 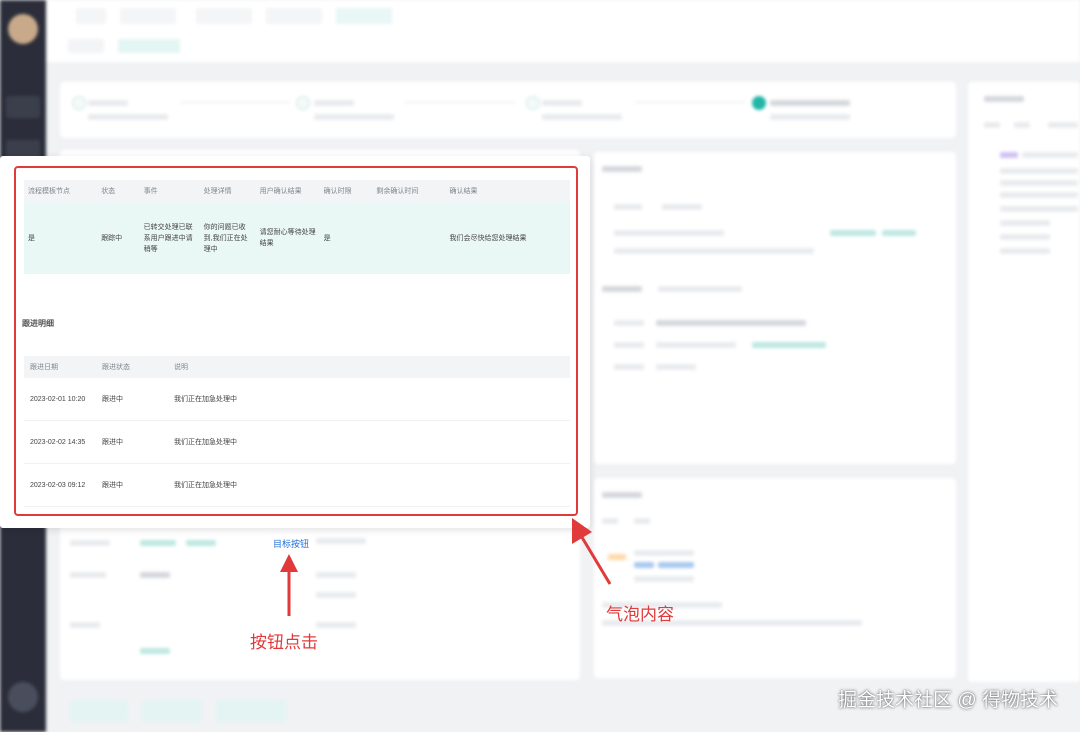 What do you see at coordinates (169, 238) in the screenshot?
I see `table-cell: 已转交处理已联系用户跟进中请稍等` at bounding box center [169, 238].